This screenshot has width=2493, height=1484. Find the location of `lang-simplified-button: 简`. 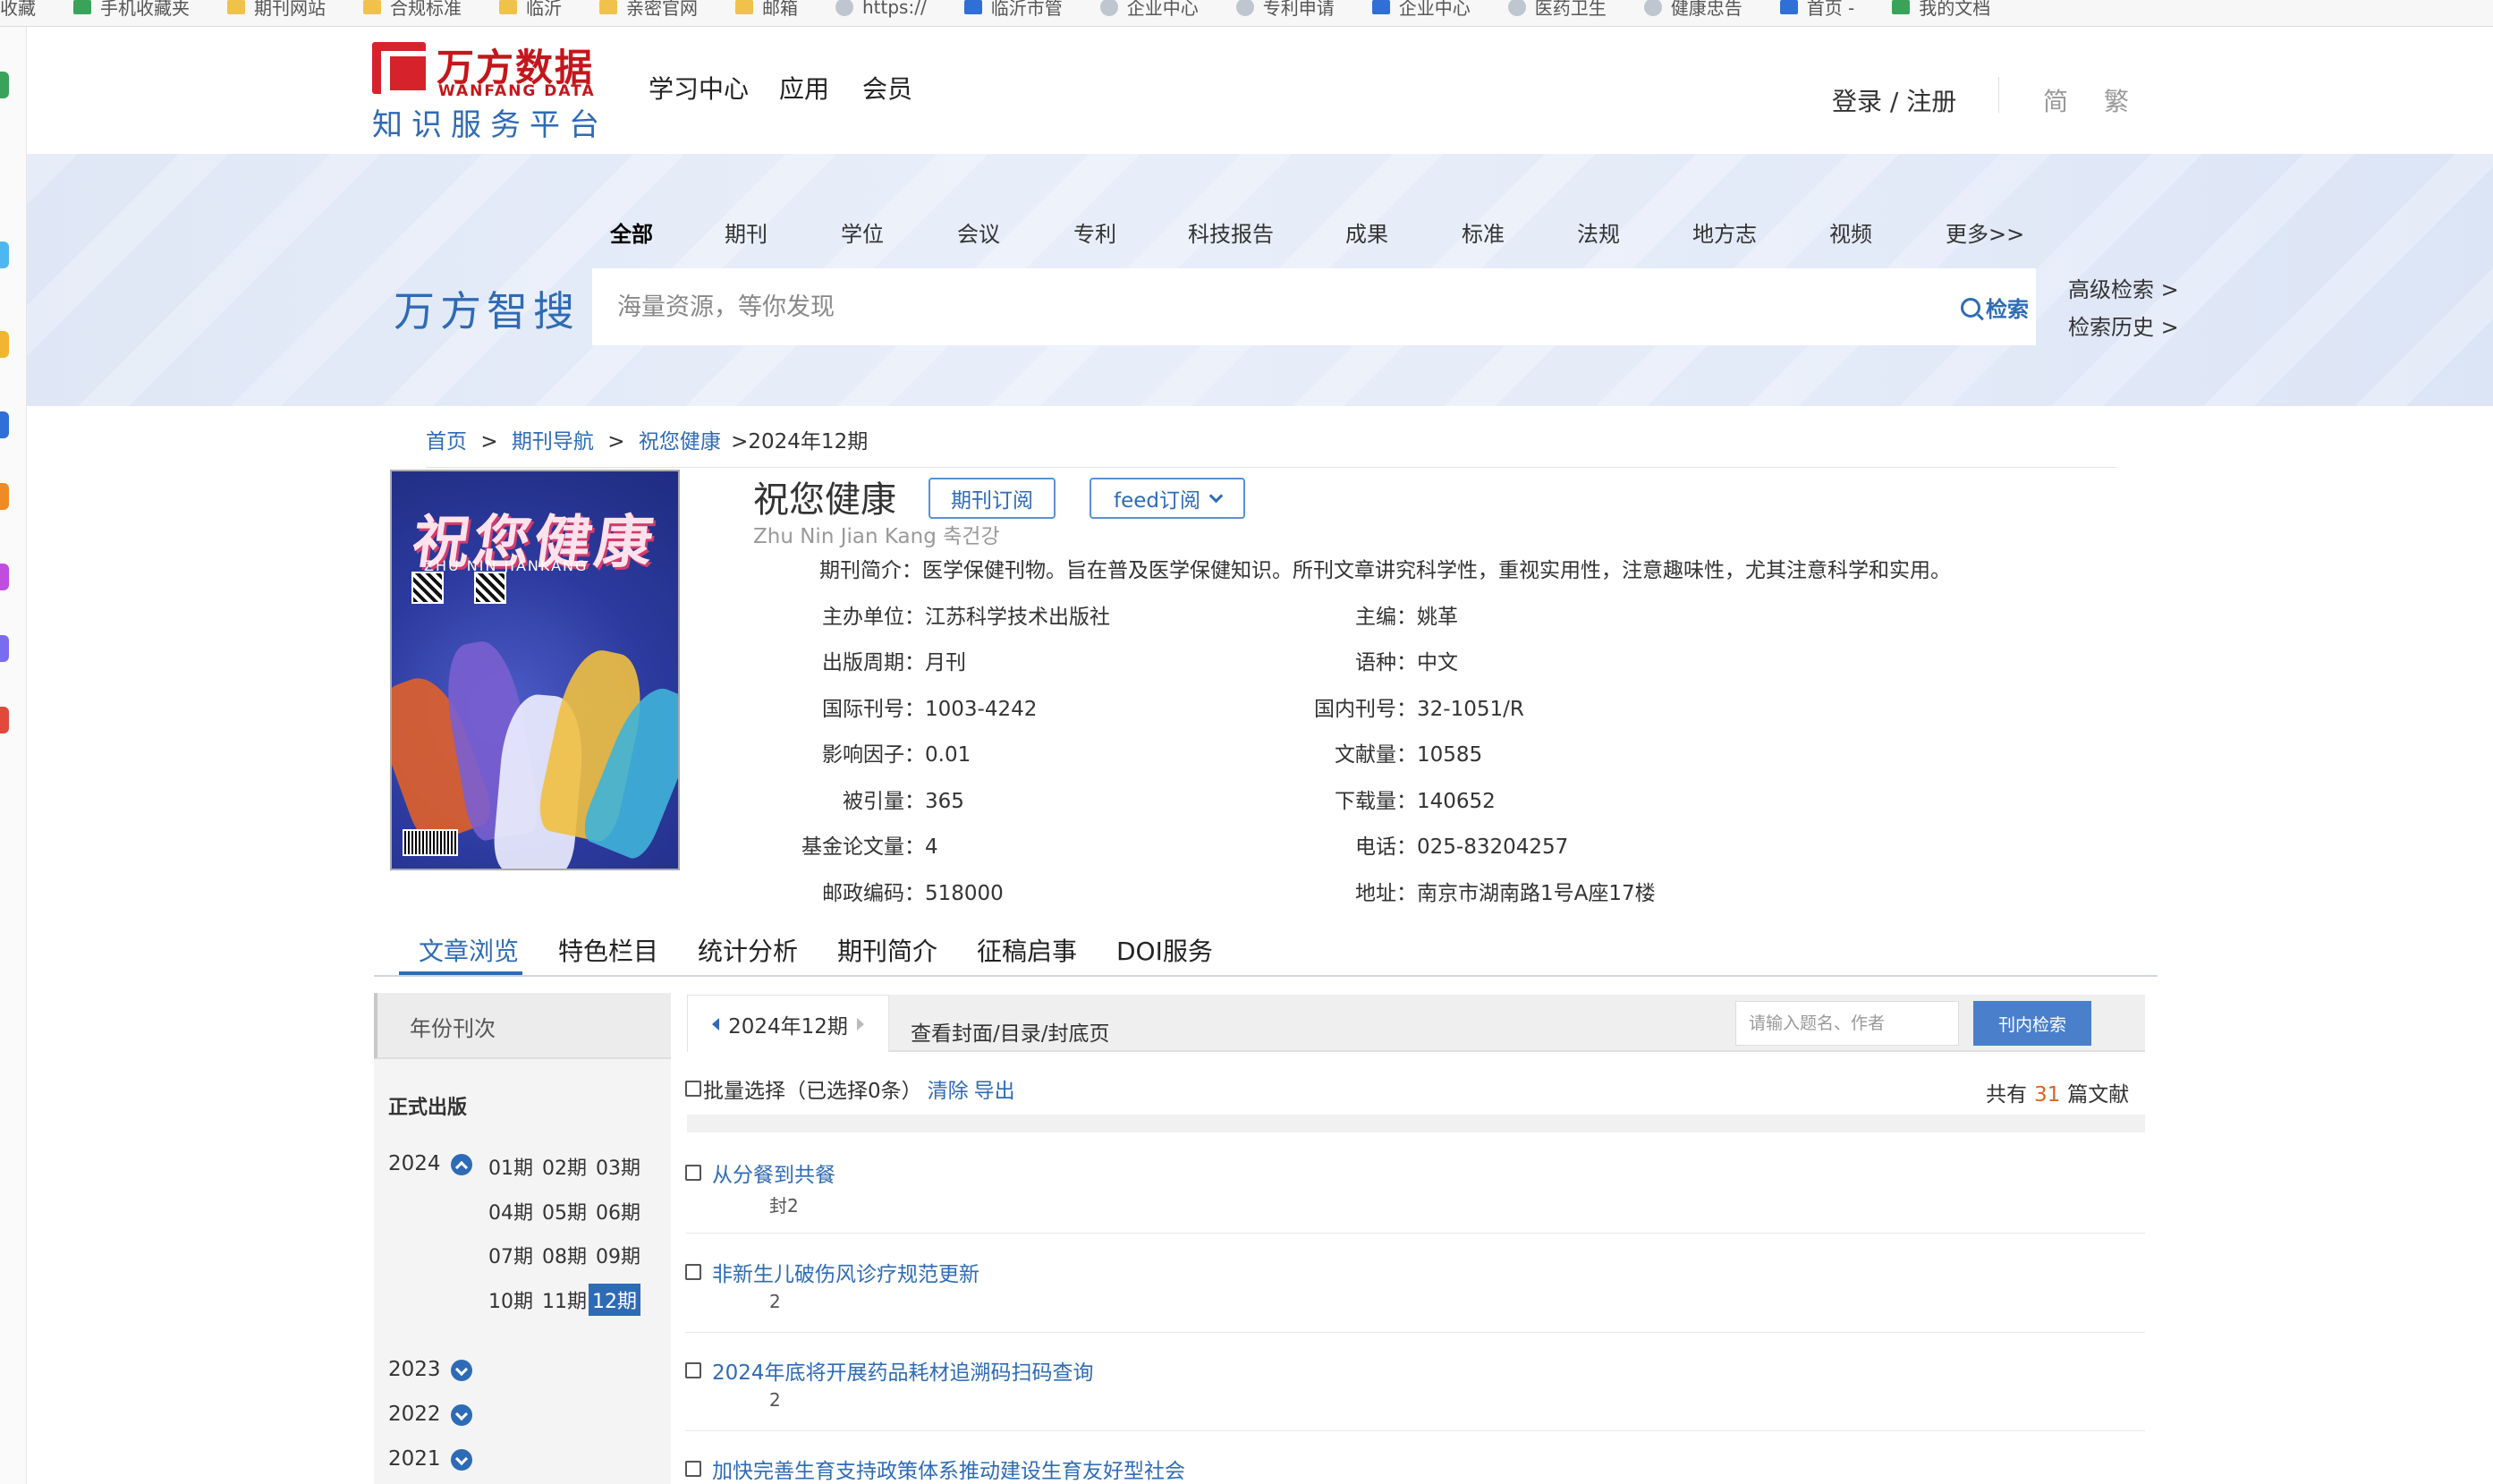

lang-simplified-button: 简 is located at coordinates (2055, 100).